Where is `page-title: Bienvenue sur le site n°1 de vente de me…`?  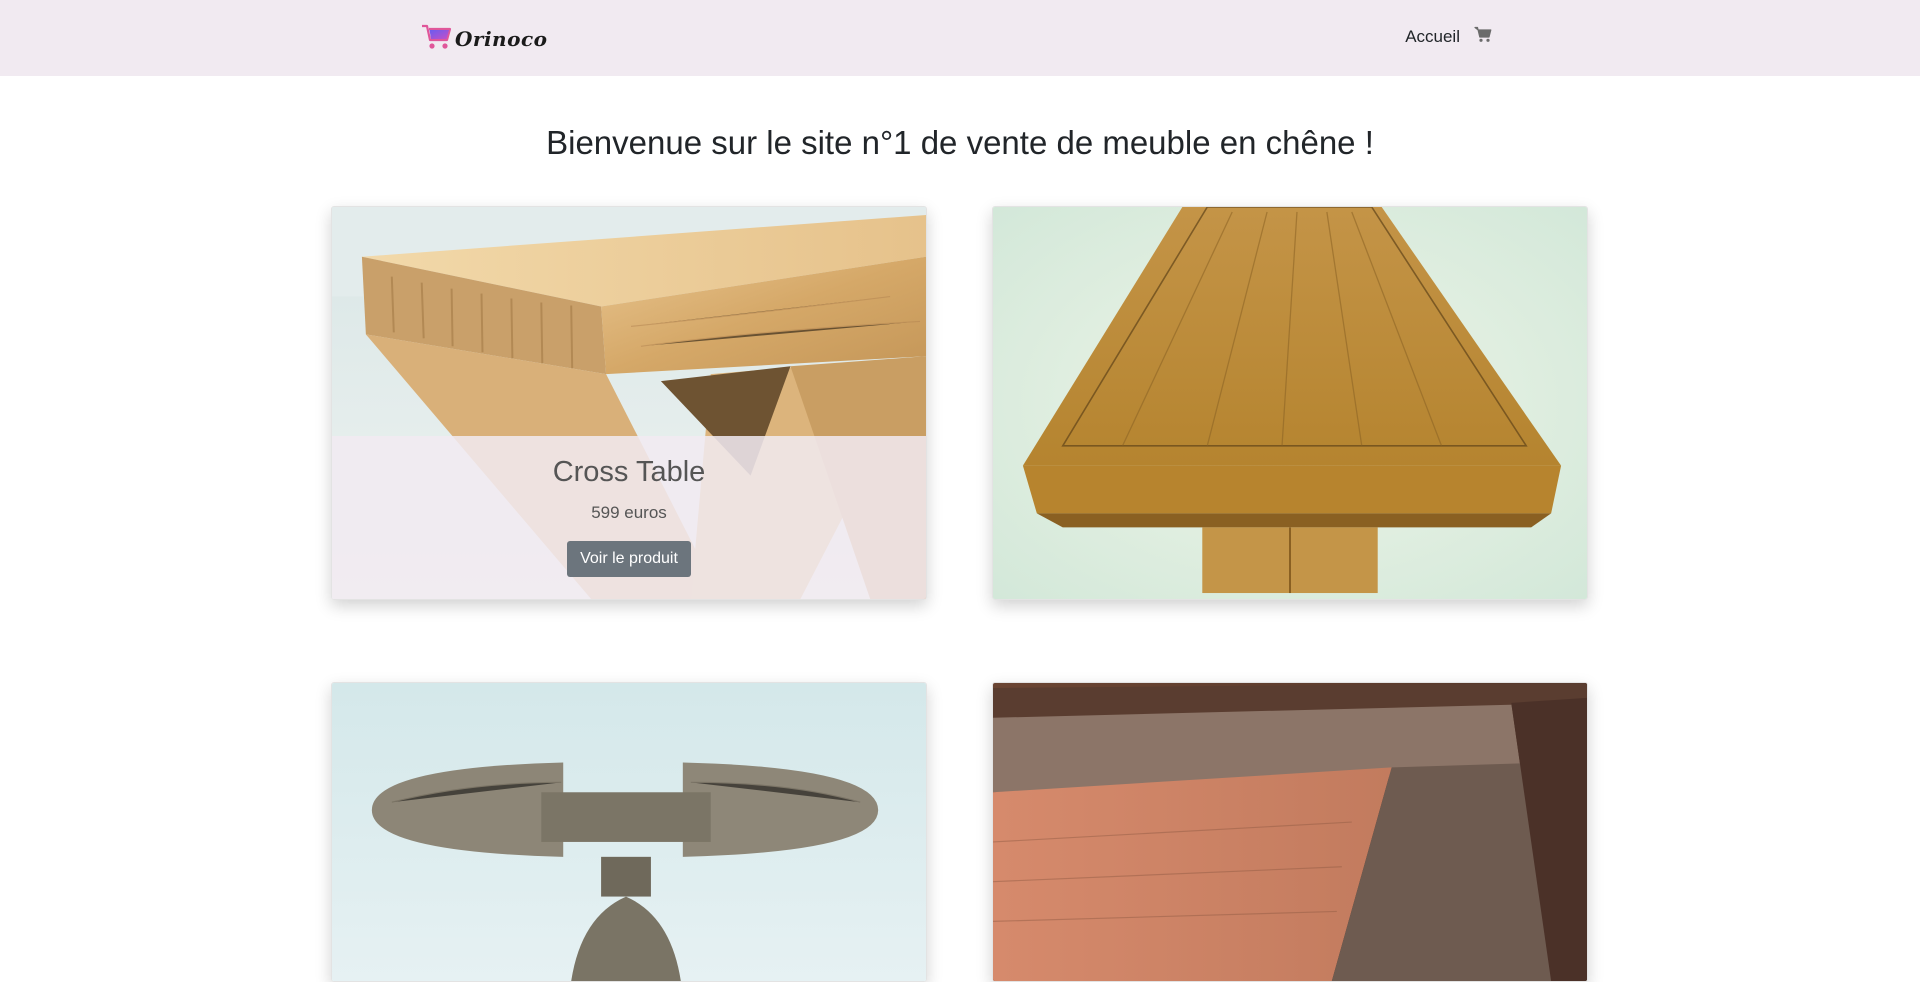 page-title: Bienvenue sur le site n°1 de vente de me… is located at coordinates (960, 142).